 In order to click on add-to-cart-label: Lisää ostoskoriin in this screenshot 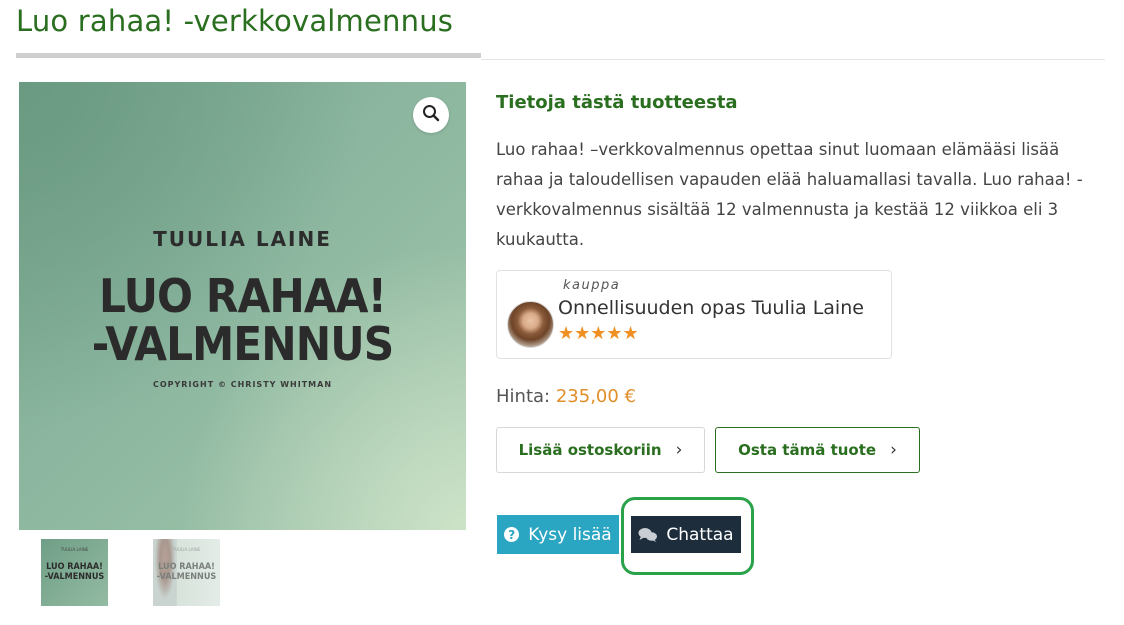, I will do `click(590, 450)`.